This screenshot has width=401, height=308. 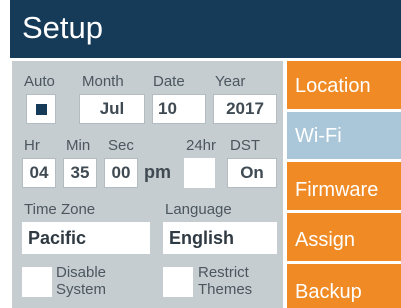 I want to click on disable-label-line1: Disable, so click(x=81, y=272).